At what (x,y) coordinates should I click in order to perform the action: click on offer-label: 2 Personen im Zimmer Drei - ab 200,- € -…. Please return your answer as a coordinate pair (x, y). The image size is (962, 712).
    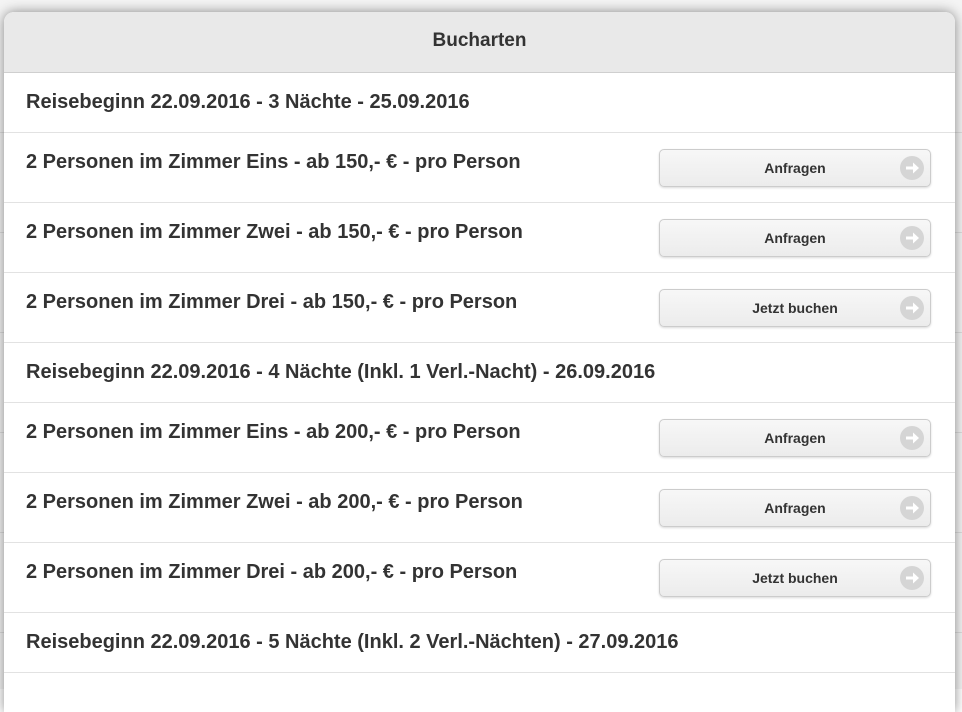
    Looking at the image, I should click on (272, 572).